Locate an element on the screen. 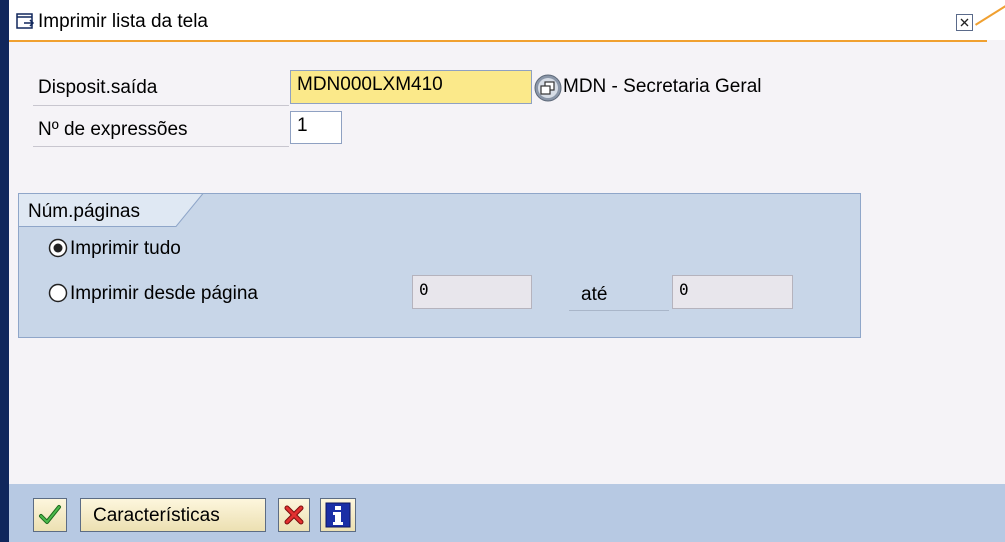  print-from-radio is located at coordinates (58, 293).